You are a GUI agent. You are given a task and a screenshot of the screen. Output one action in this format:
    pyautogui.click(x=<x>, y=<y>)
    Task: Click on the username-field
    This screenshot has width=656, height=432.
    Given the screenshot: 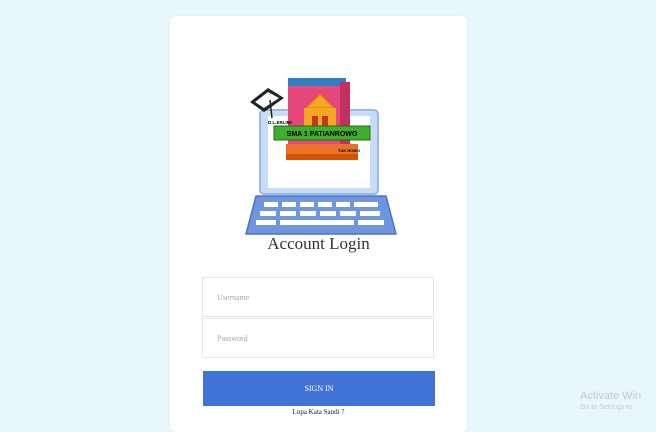 What is the action you would take?
    pyautogui.click(x=318, y=297)
    